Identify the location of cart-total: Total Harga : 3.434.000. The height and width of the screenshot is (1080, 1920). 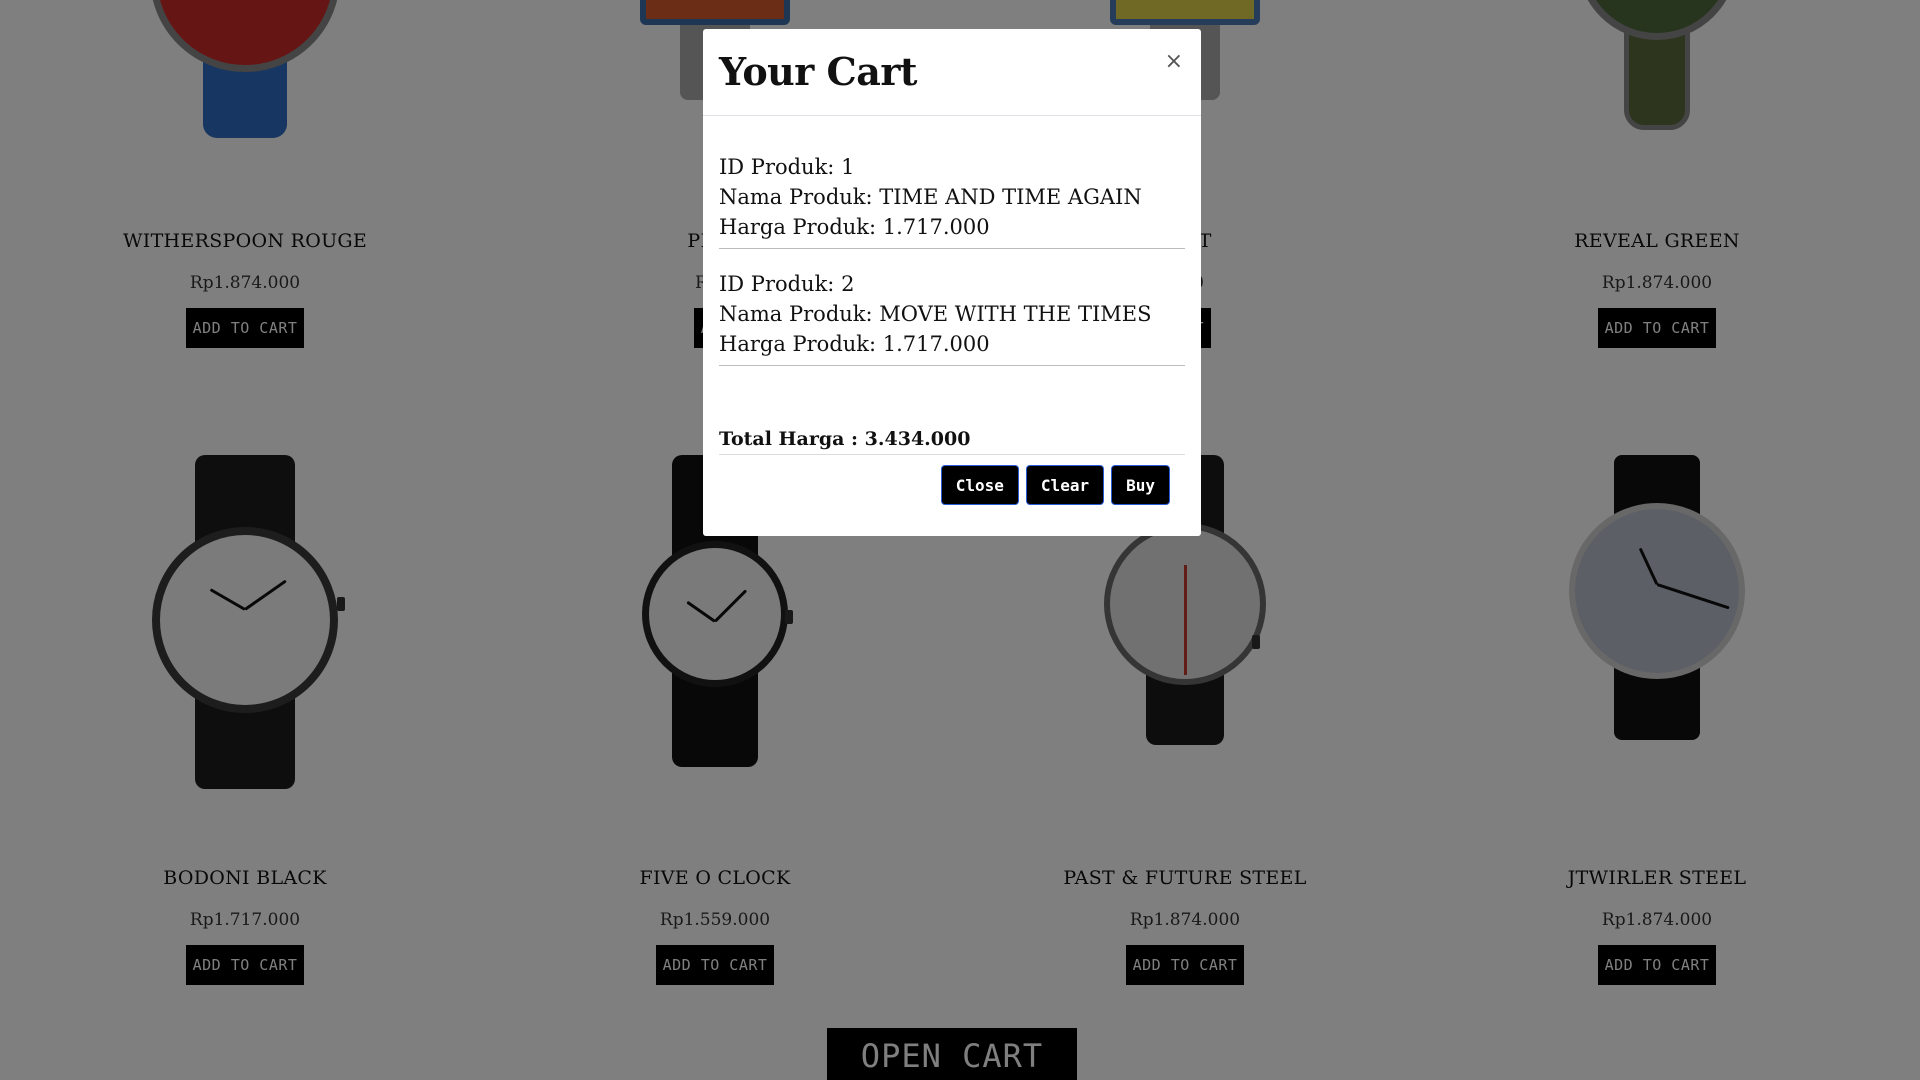
(952, 441).